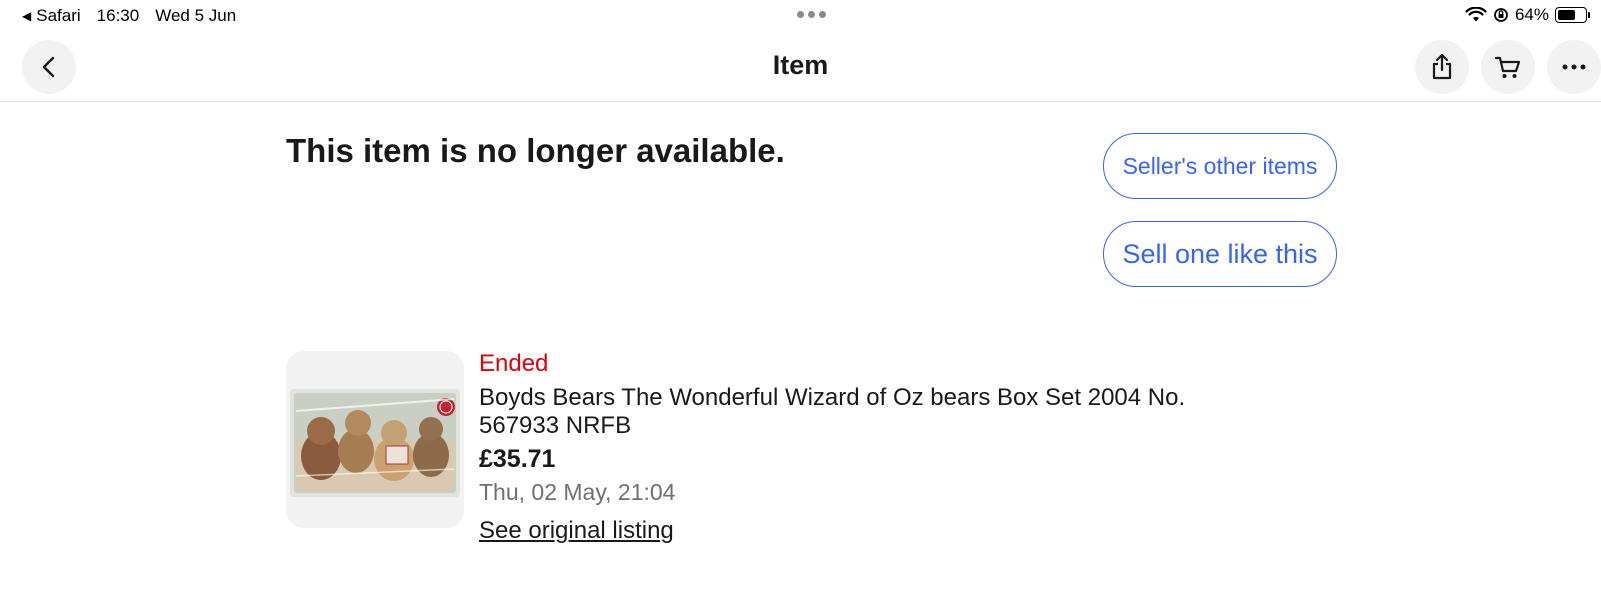  I want to click on battery-icon, so click(1572, 15).